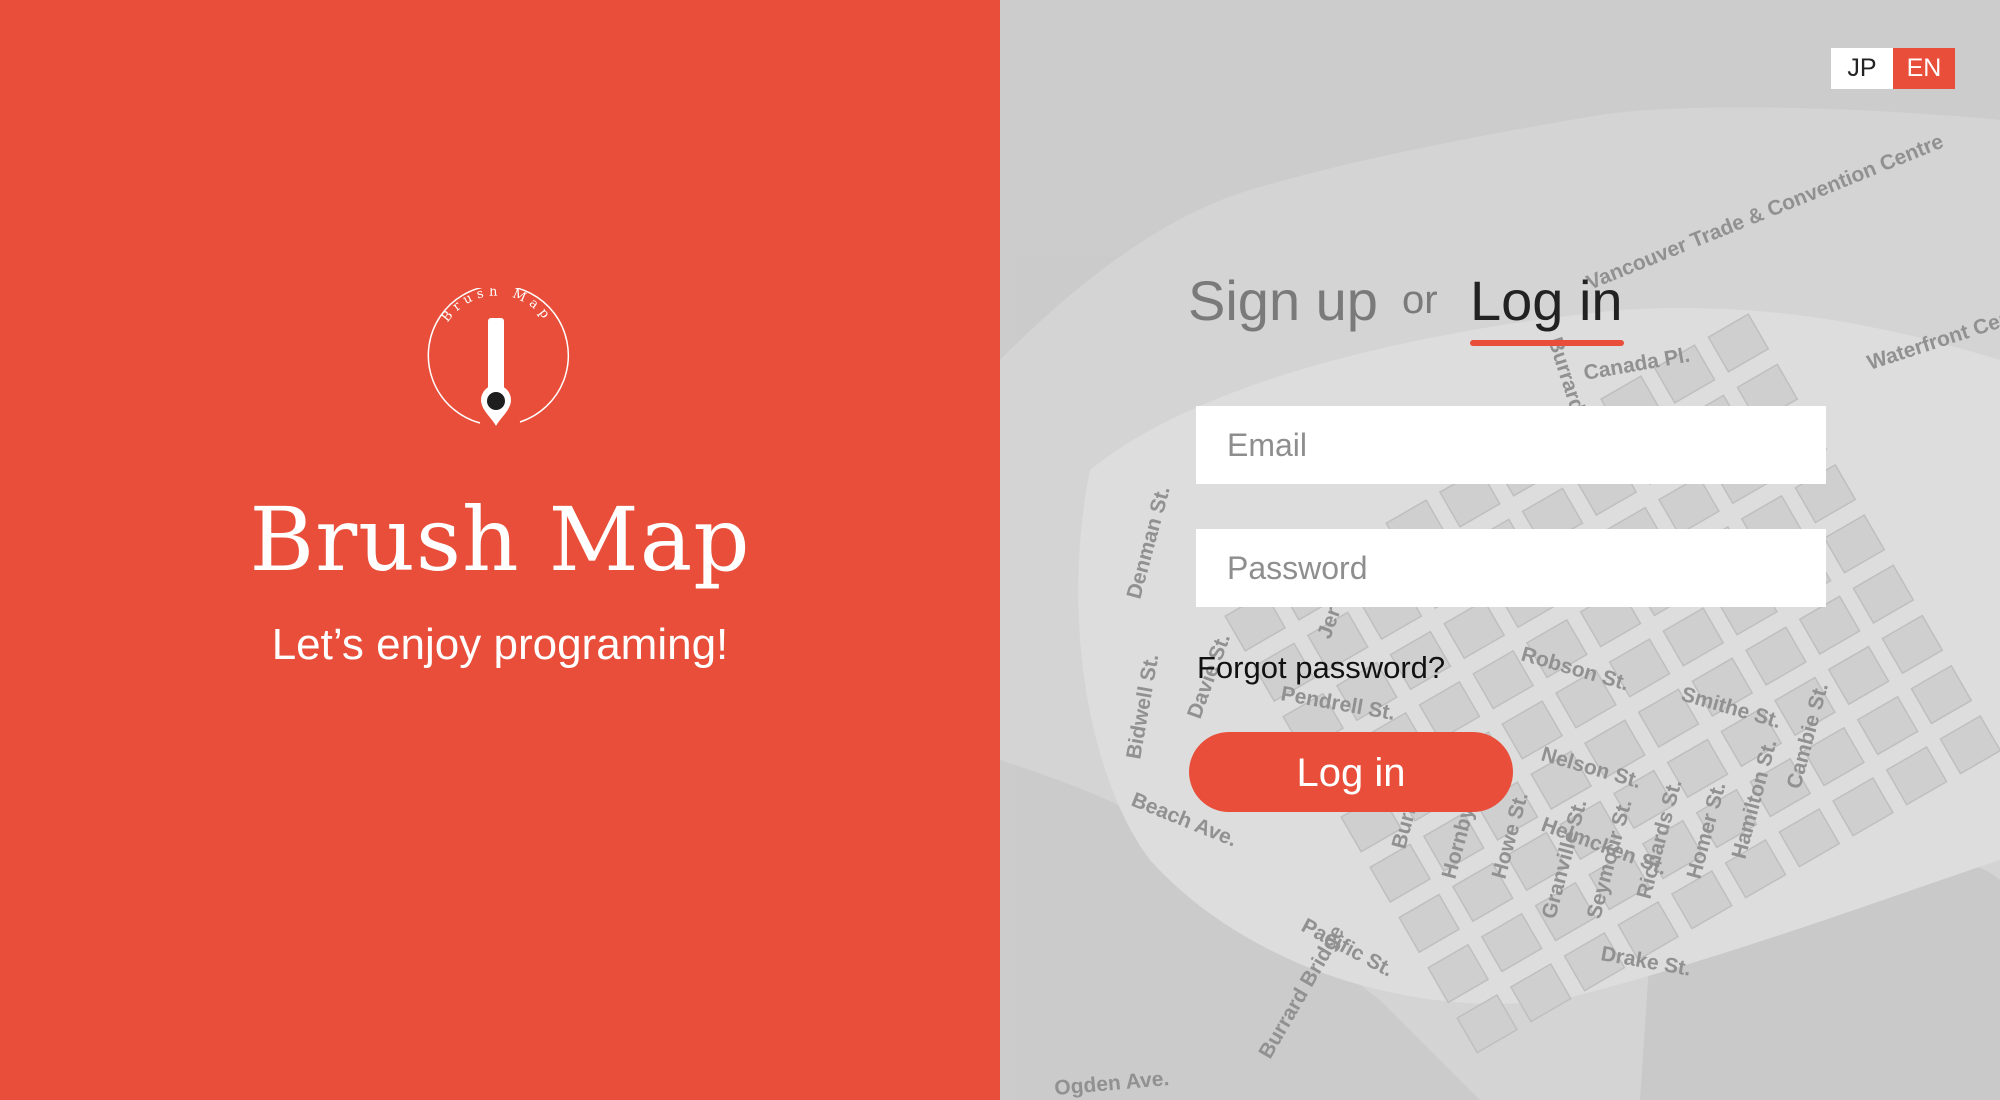 The image size is (2000, 1100). What do you see at coordinates (500, 644) in the screenshot?
I see `brand-tagline: Let’s enjoy programing!` at bounding box center [500, 644].